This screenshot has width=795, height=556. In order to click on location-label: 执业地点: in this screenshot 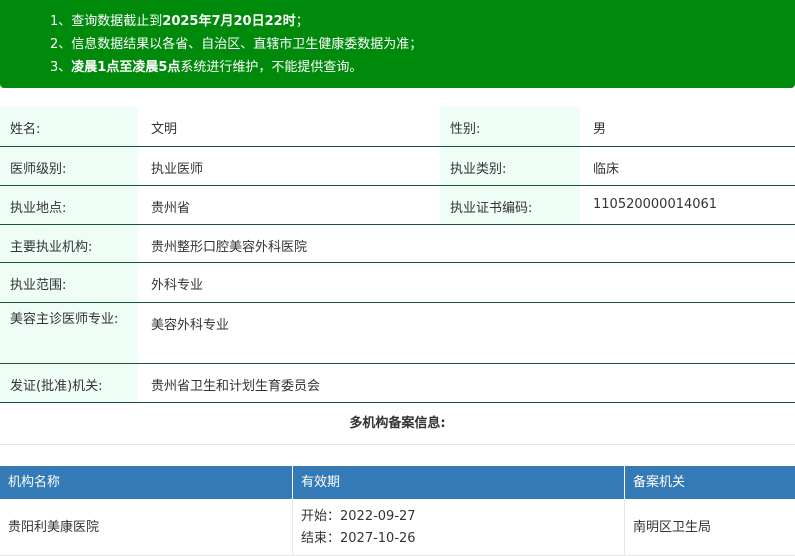, I will do `click(69, 205)`.